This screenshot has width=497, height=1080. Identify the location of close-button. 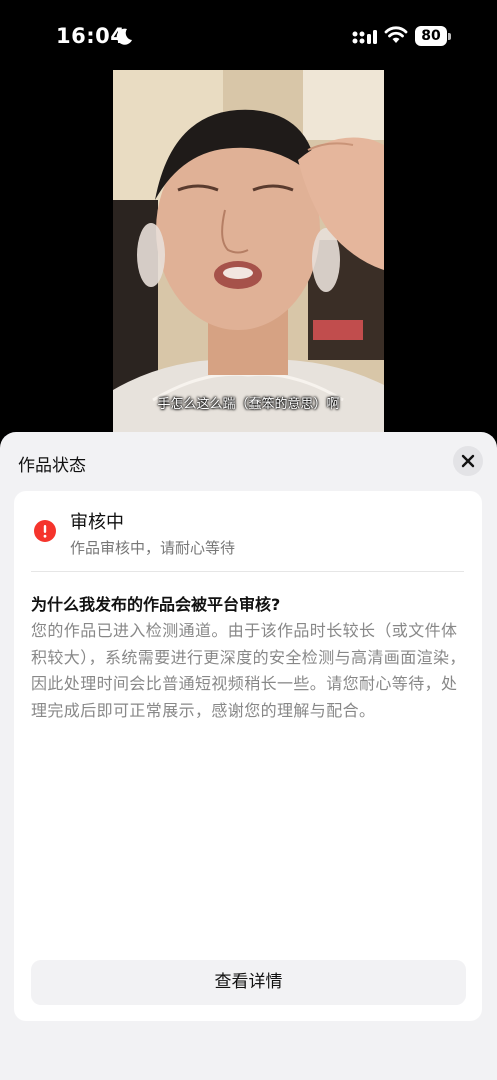
(468, 461).